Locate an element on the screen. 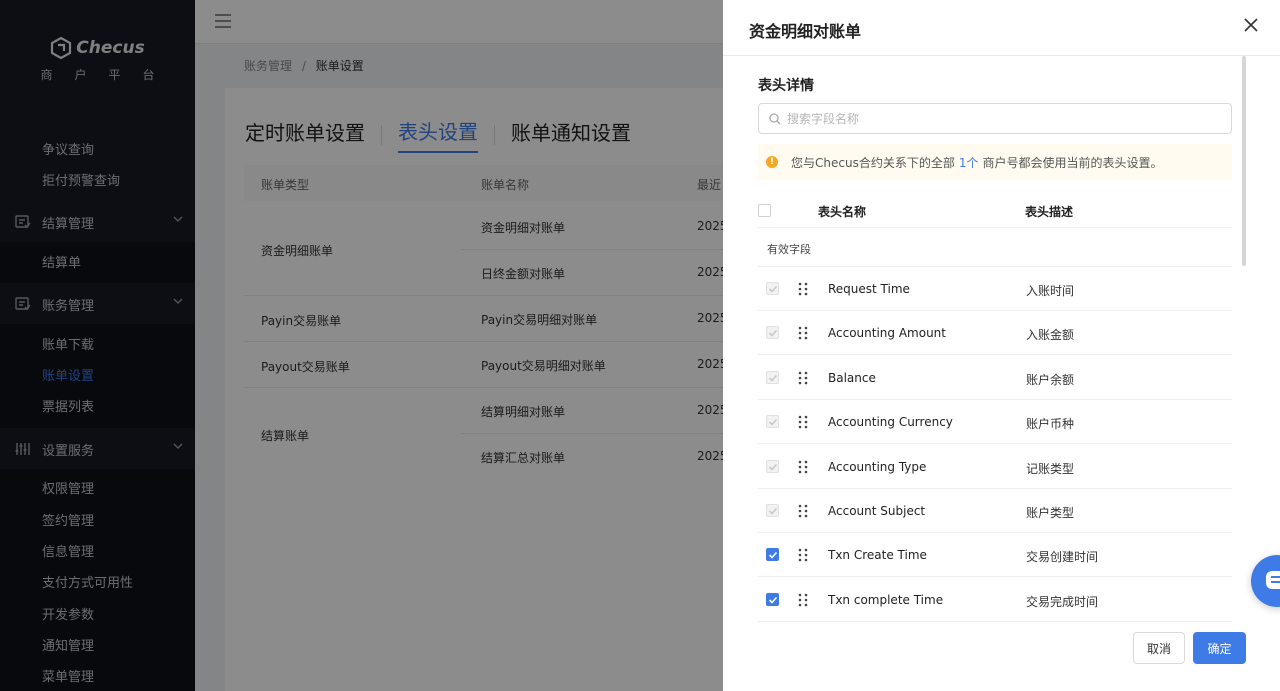  field-row: Request Time 入账时间 is located at coordinates (995, 289).